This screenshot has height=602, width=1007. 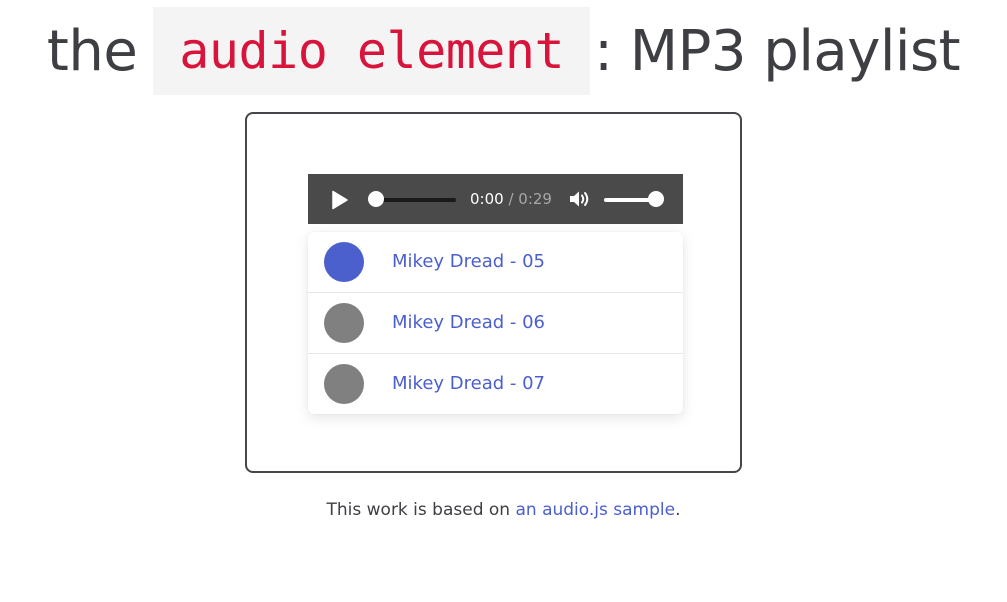 What do you see at coordinates (468, 384) in the screenshot?
I see `track-title: Mikey Dread - 07` at bounding box center [468, 384].